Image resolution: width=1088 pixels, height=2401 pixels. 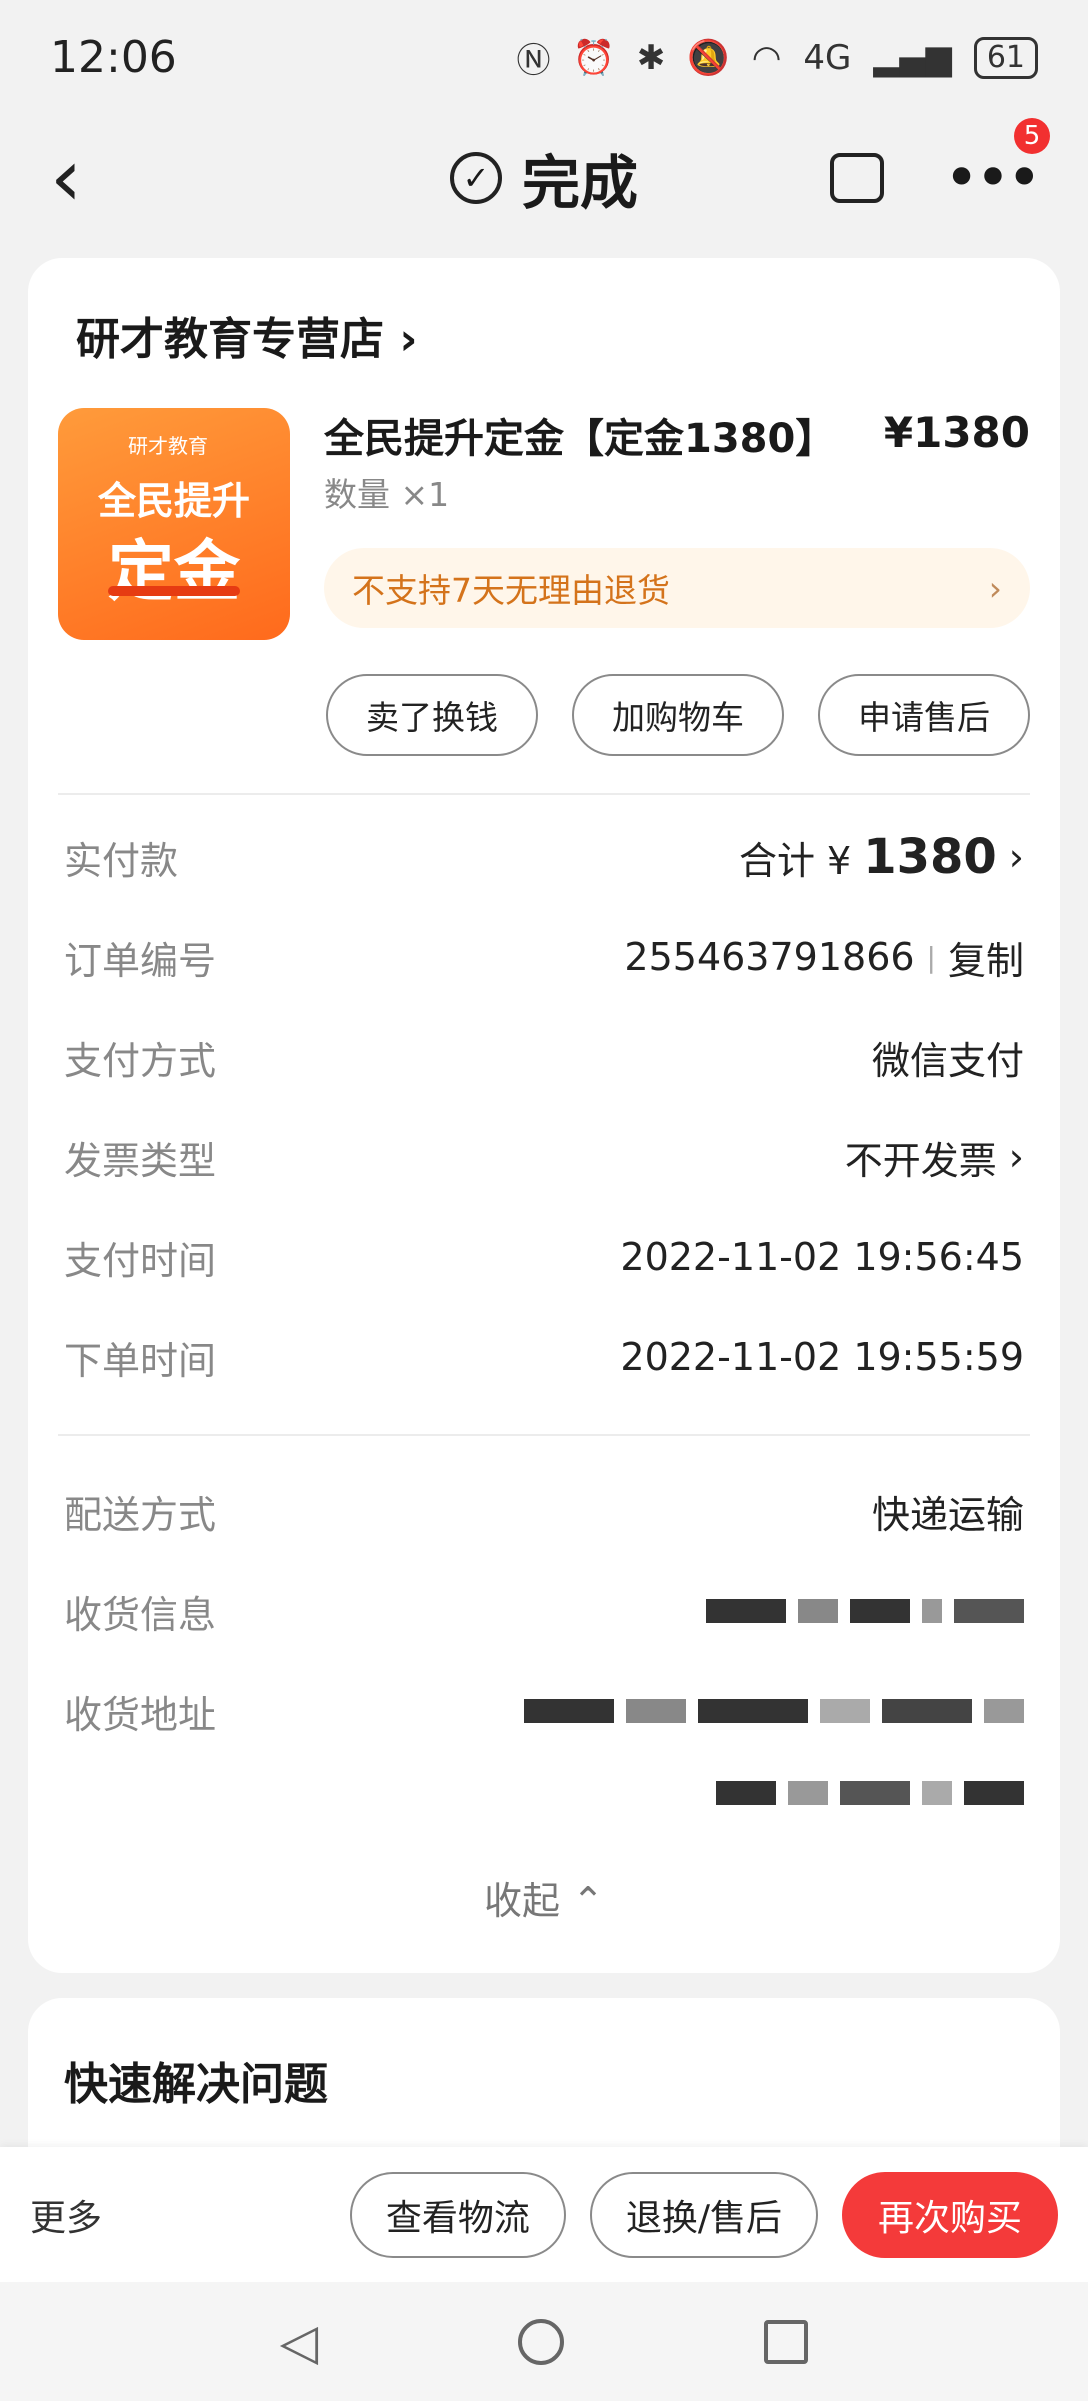 I want to click on order-number-label: 订单编号, so click(x=140, y=960).